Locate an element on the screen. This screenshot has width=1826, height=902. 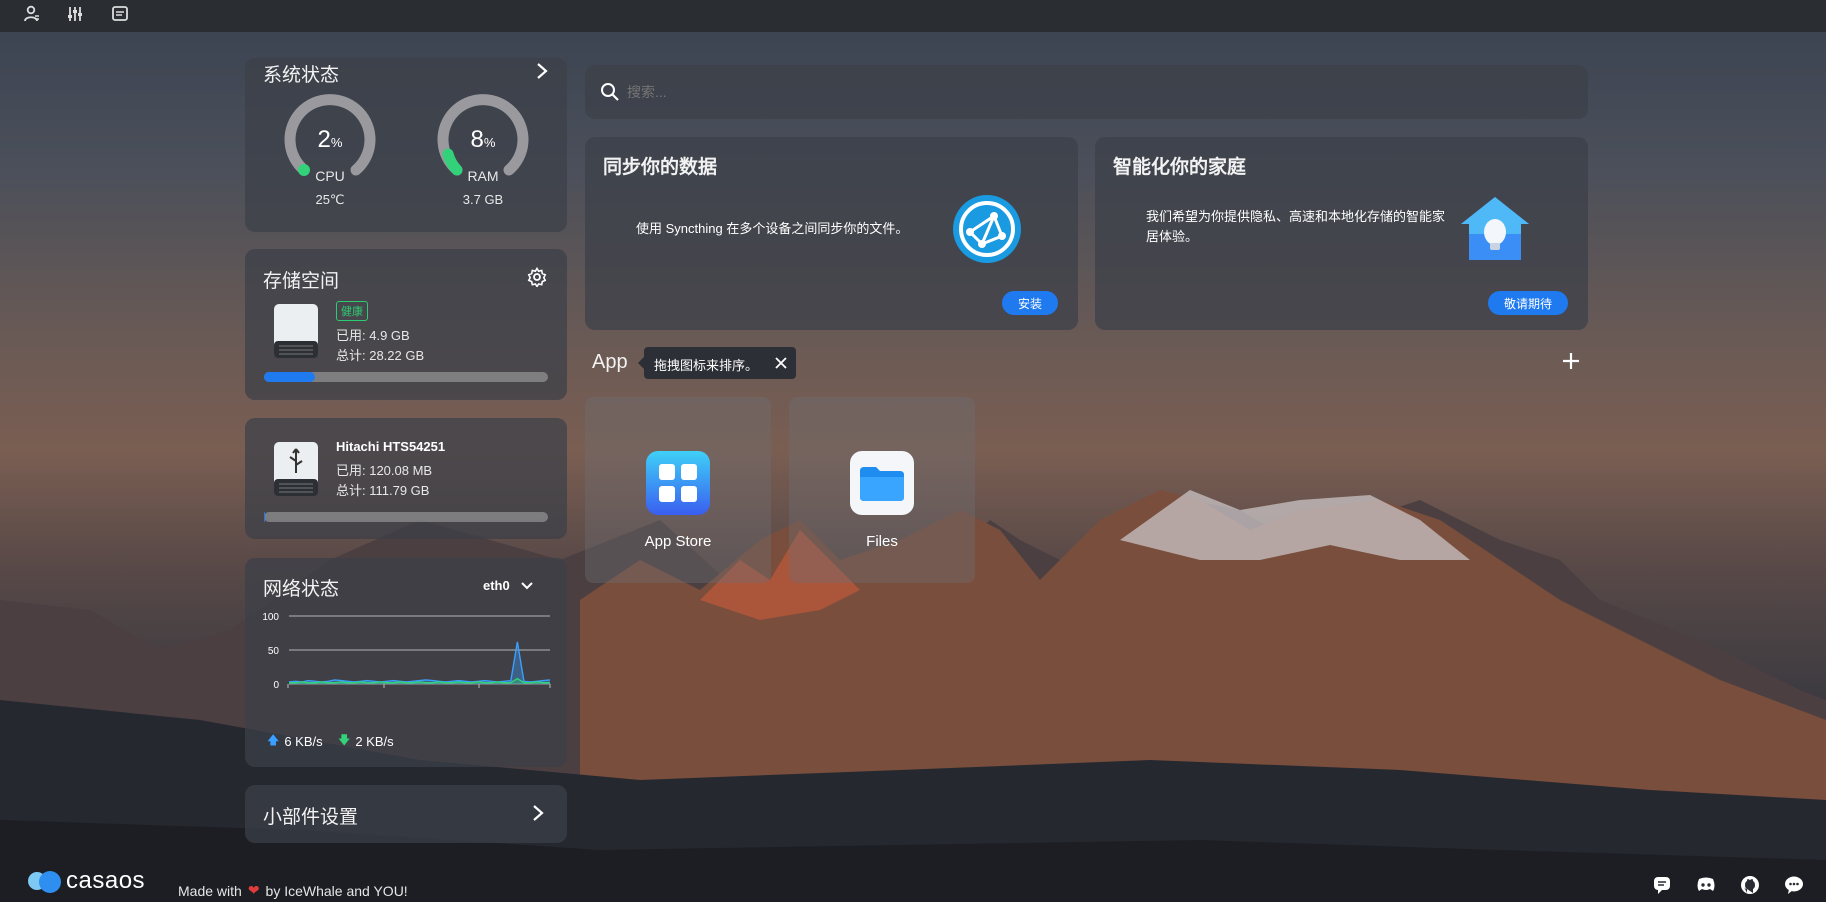
ram-label: RAM is located at coordinates (483, 176).